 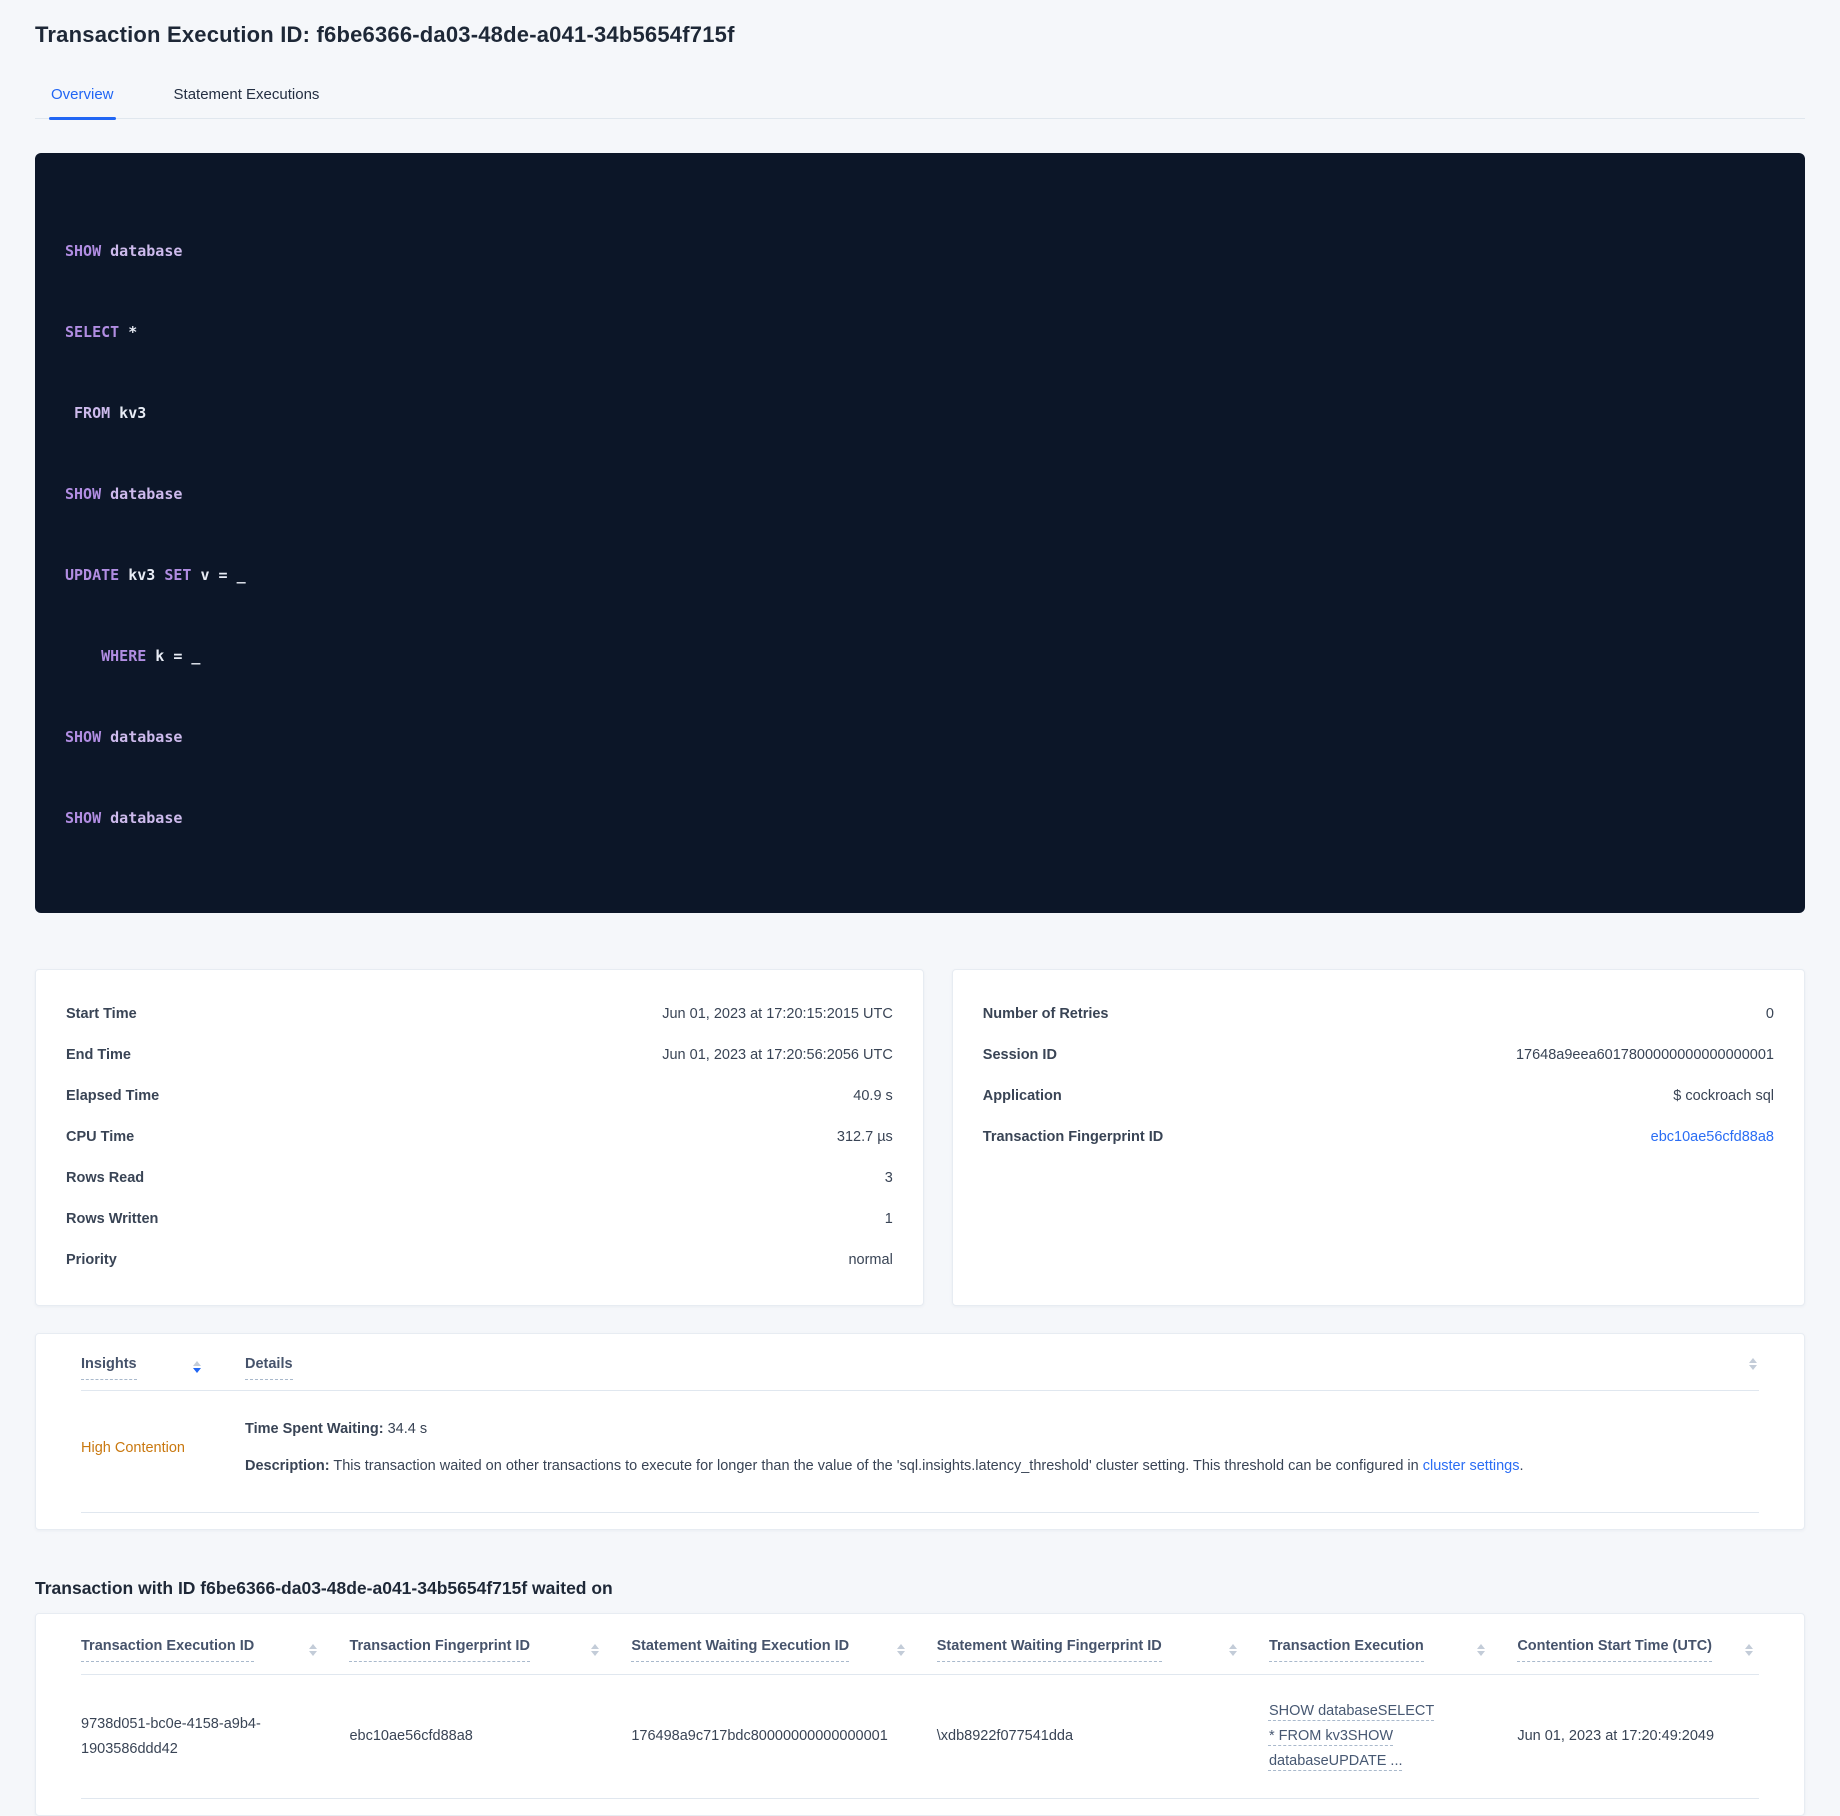 What do you see at coordinates (100, 1137) in the screenshot?
I see `kv-label: CPU Time` at bounding box center [100, 1137].